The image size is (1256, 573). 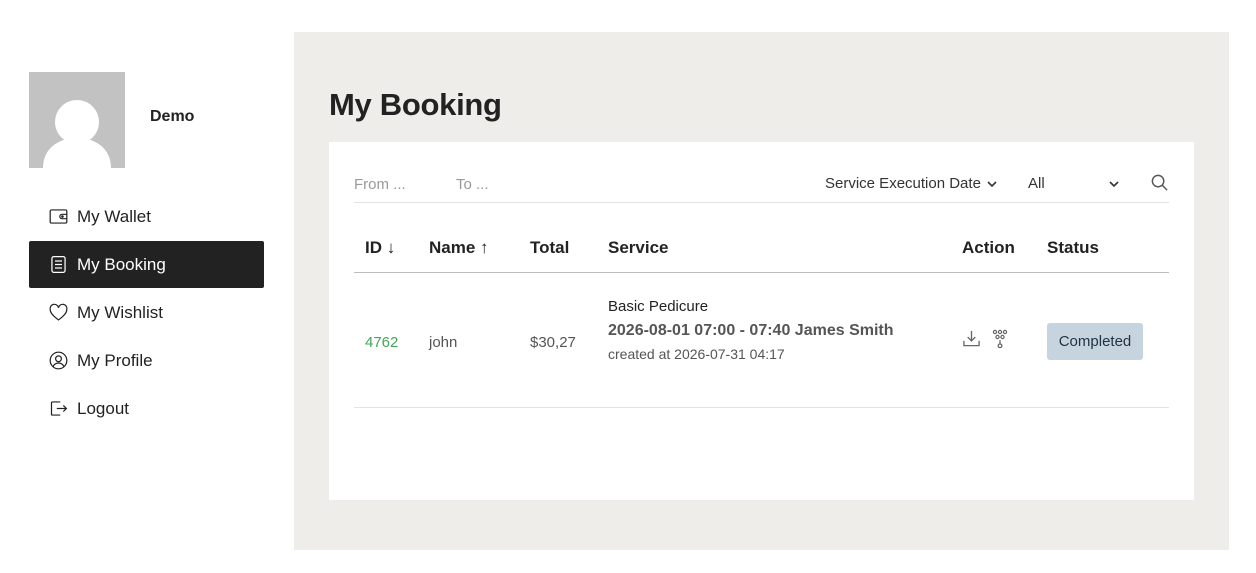 I want to click on avatar-silhouette-icon, so click(x=77, y=134).